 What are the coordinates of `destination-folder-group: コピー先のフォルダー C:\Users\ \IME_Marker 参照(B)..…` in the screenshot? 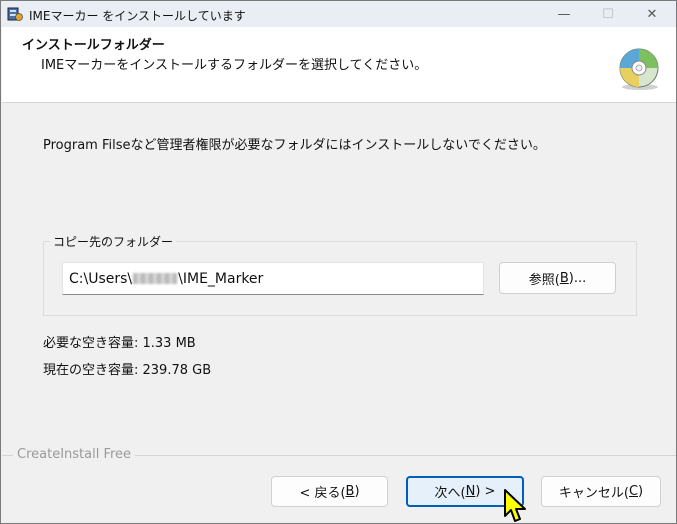 It's located at (340, 274).